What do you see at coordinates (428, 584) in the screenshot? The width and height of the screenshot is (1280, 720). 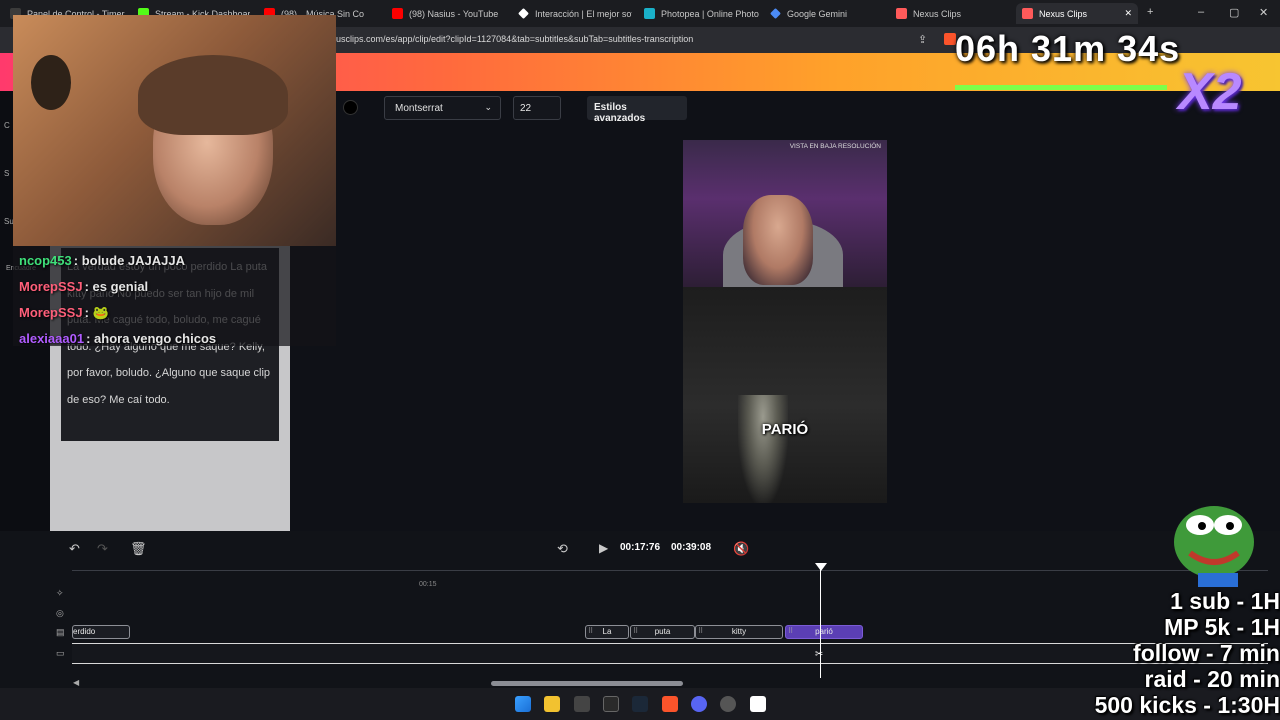 I see `ruler-tick-label: 00:15` at bounding box center [428, 584].